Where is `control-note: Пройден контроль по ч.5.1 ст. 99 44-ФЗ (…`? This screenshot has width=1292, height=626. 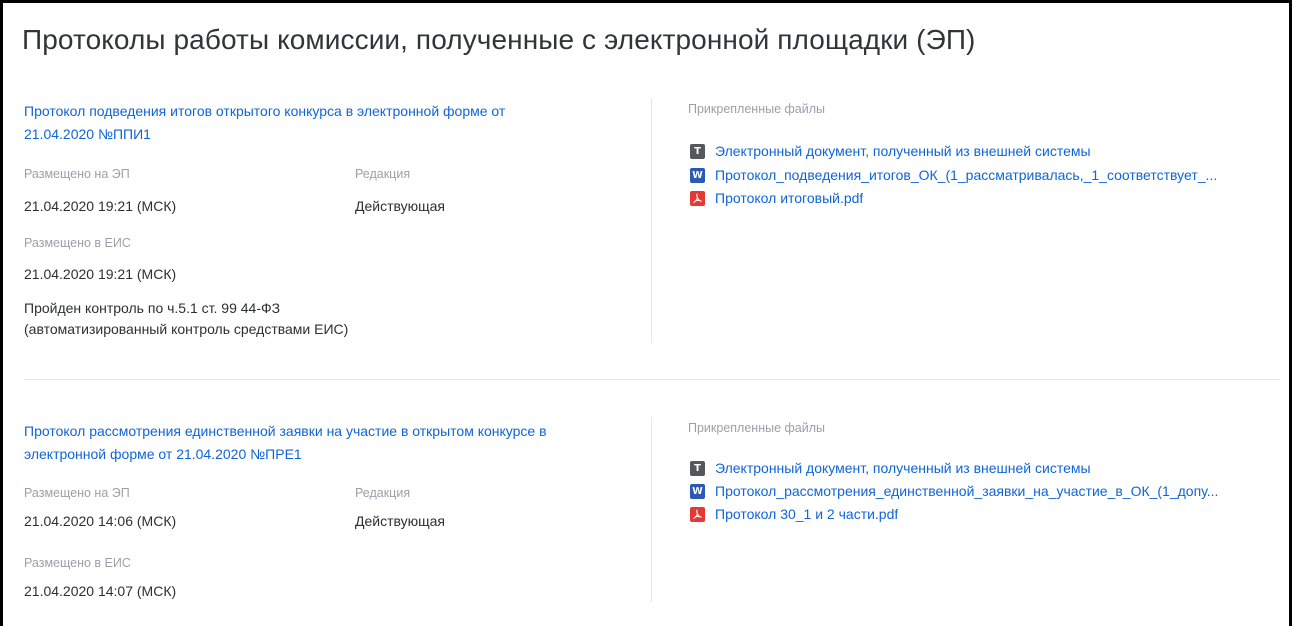 control-note: Пройден контроль по ч.5.1 ст. 99 44-ФЗ (… is located at coordinates (186, 319).